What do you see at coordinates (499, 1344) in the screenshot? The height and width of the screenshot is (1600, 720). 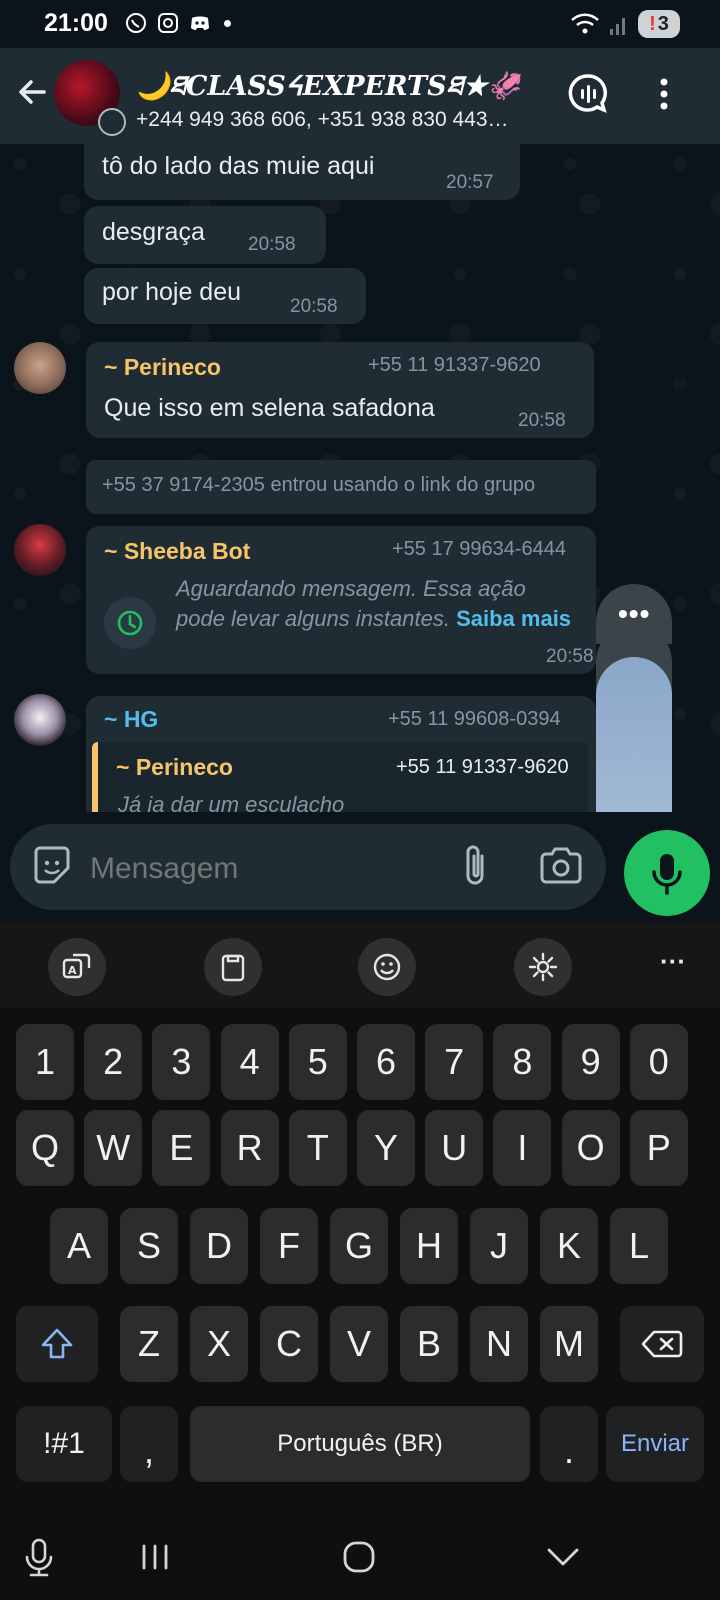 I see `key-n: N` at bounding box center [499, 1344].